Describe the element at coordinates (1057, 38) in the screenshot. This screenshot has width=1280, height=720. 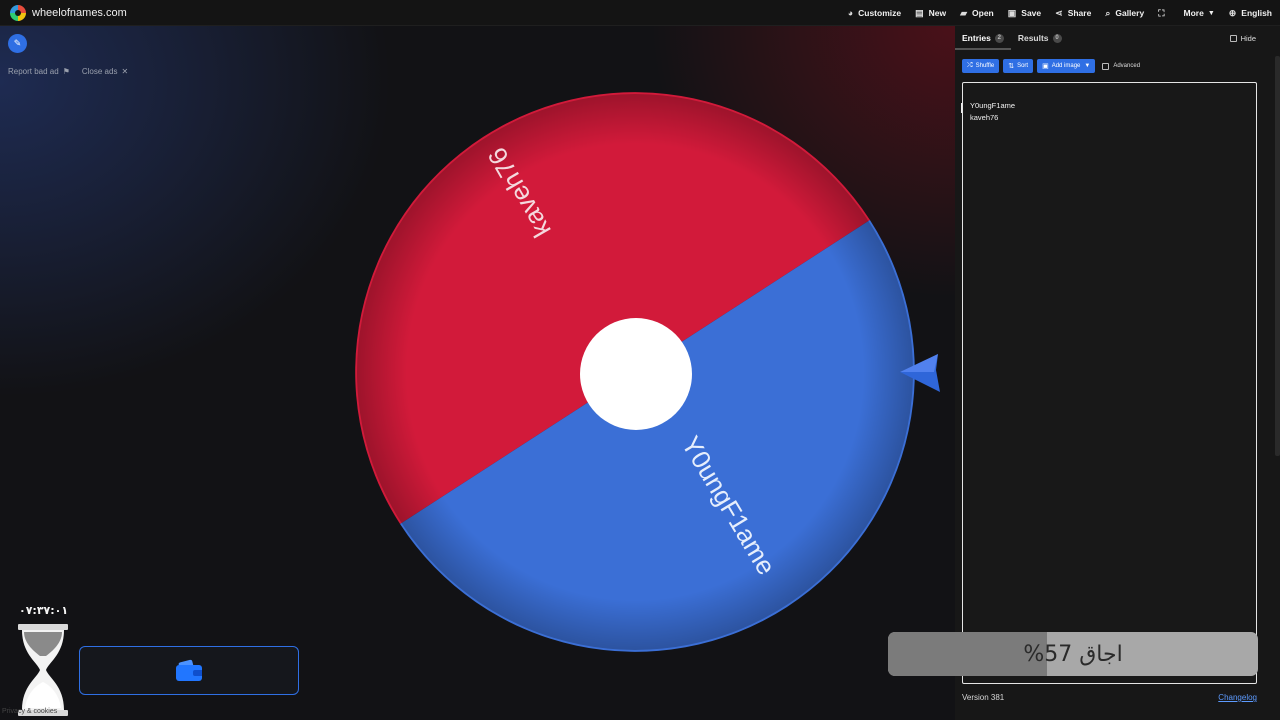
I see `results-count-badge: 0` at that location.